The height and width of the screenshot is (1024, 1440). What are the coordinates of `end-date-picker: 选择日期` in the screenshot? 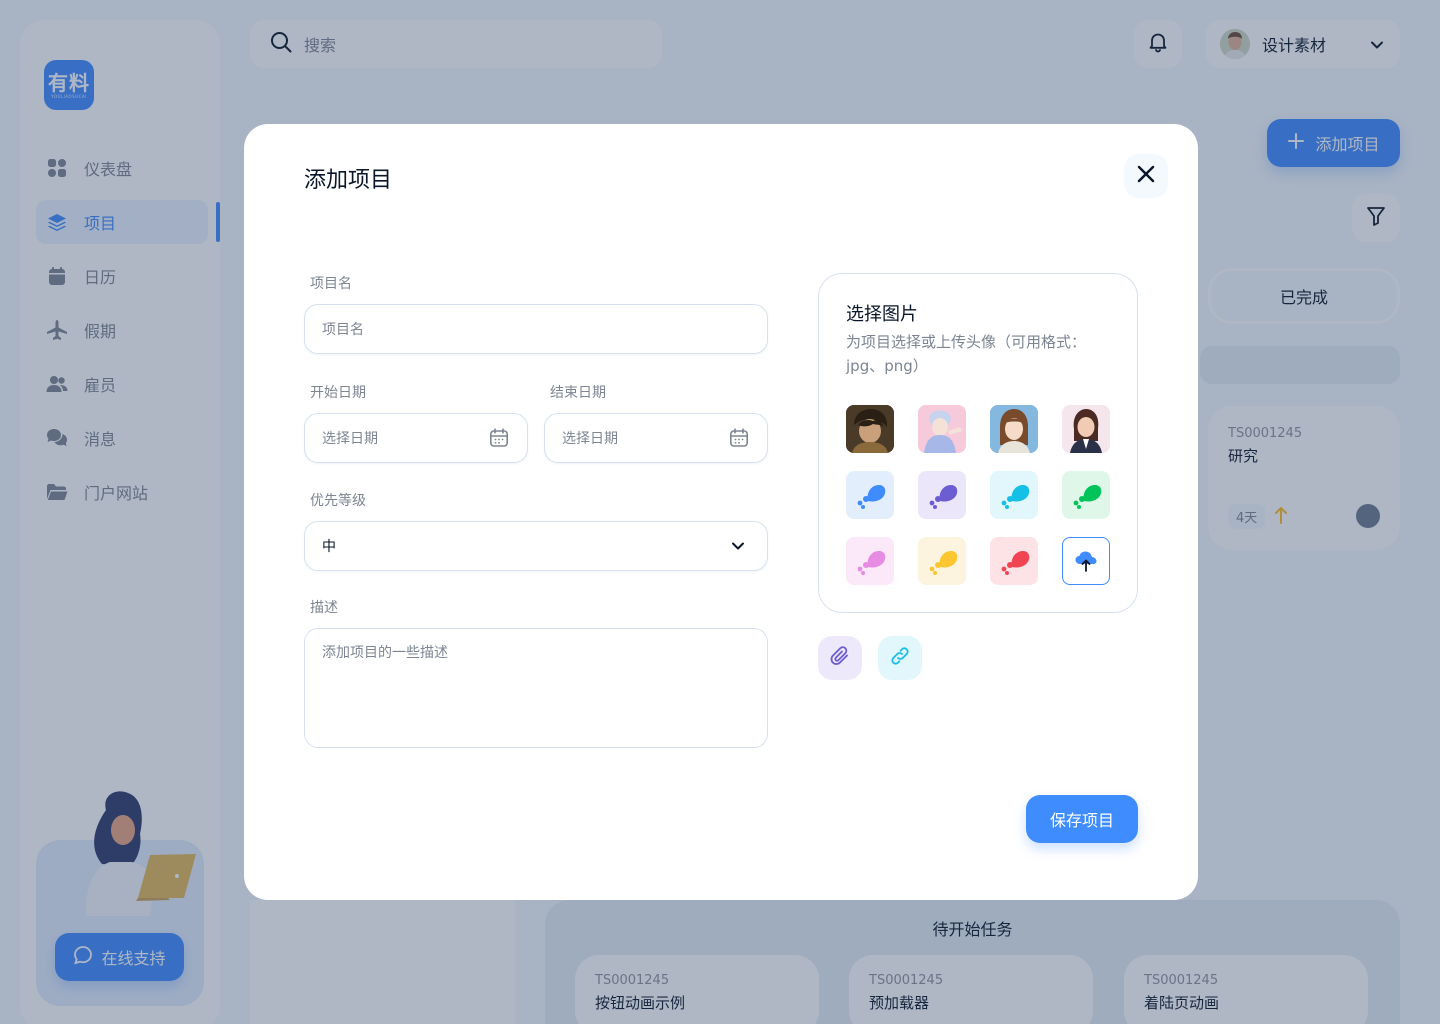 It's located at (656, 438).